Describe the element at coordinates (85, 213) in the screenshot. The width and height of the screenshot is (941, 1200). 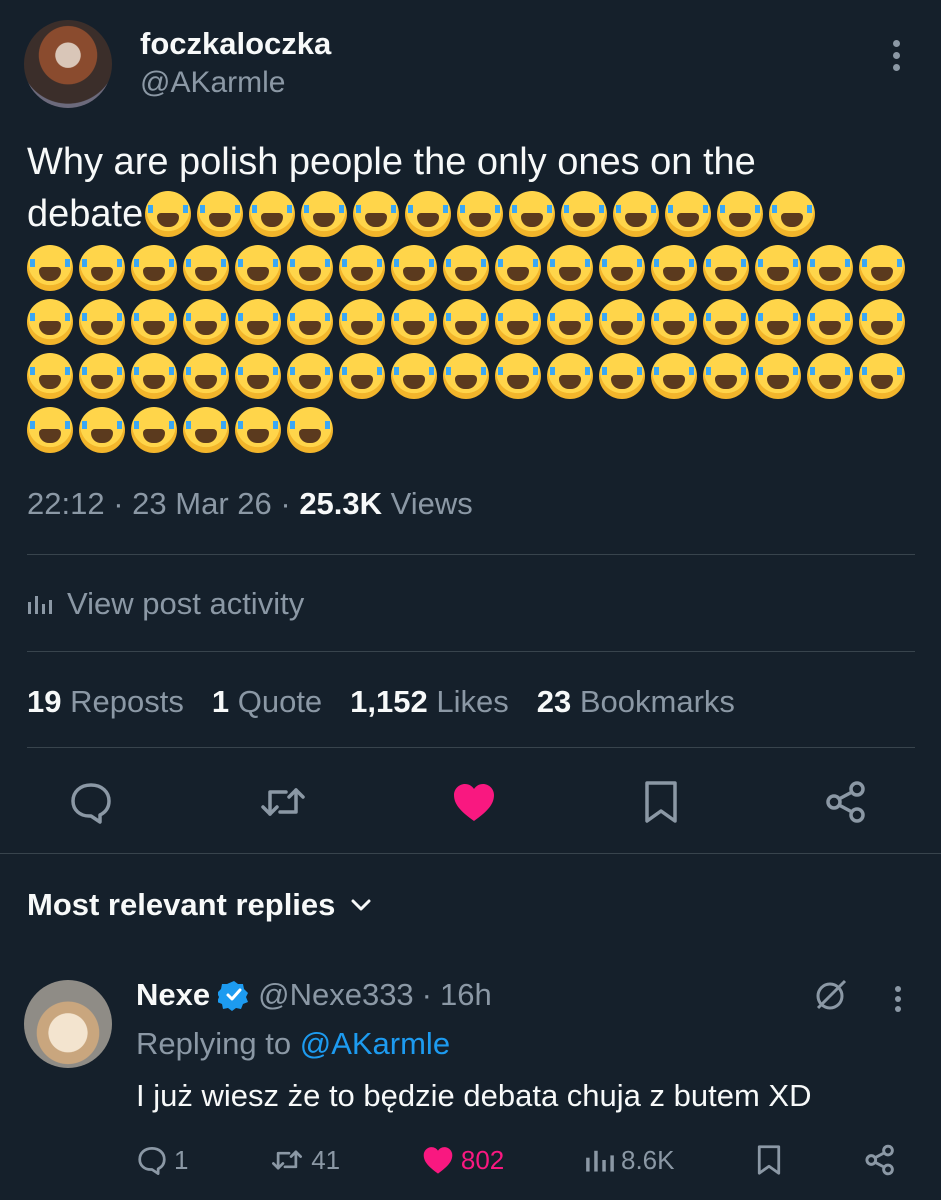
I see `post-text-line2: debate` at that location.